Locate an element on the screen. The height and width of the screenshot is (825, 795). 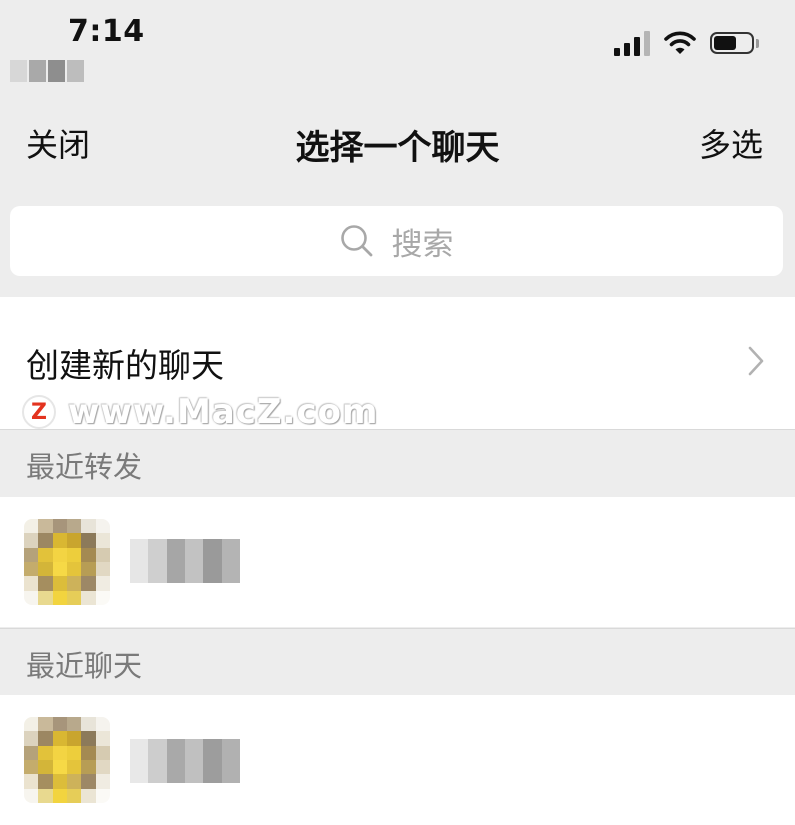
watermark: Z www.MacZ.com is located at coordinates (200, 412).